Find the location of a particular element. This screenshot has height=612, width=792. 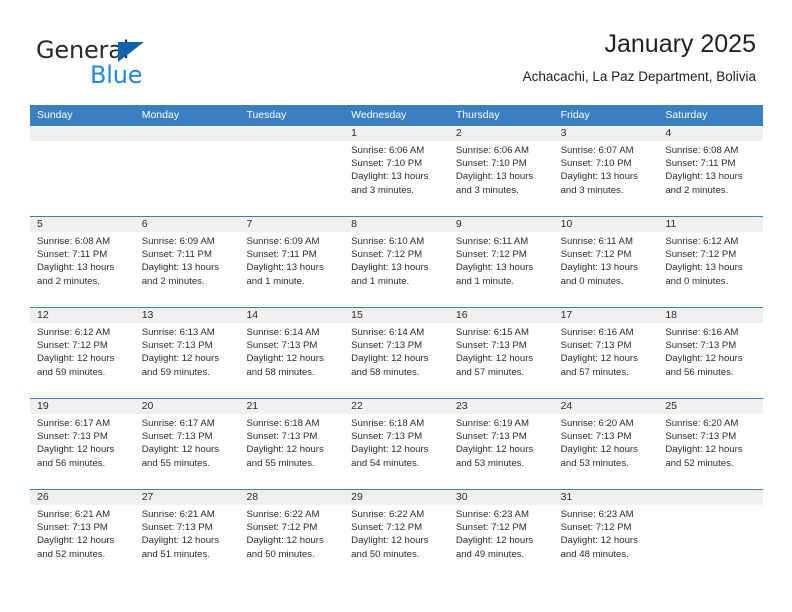

day-number: 24 is located at coordinates (606, 406).